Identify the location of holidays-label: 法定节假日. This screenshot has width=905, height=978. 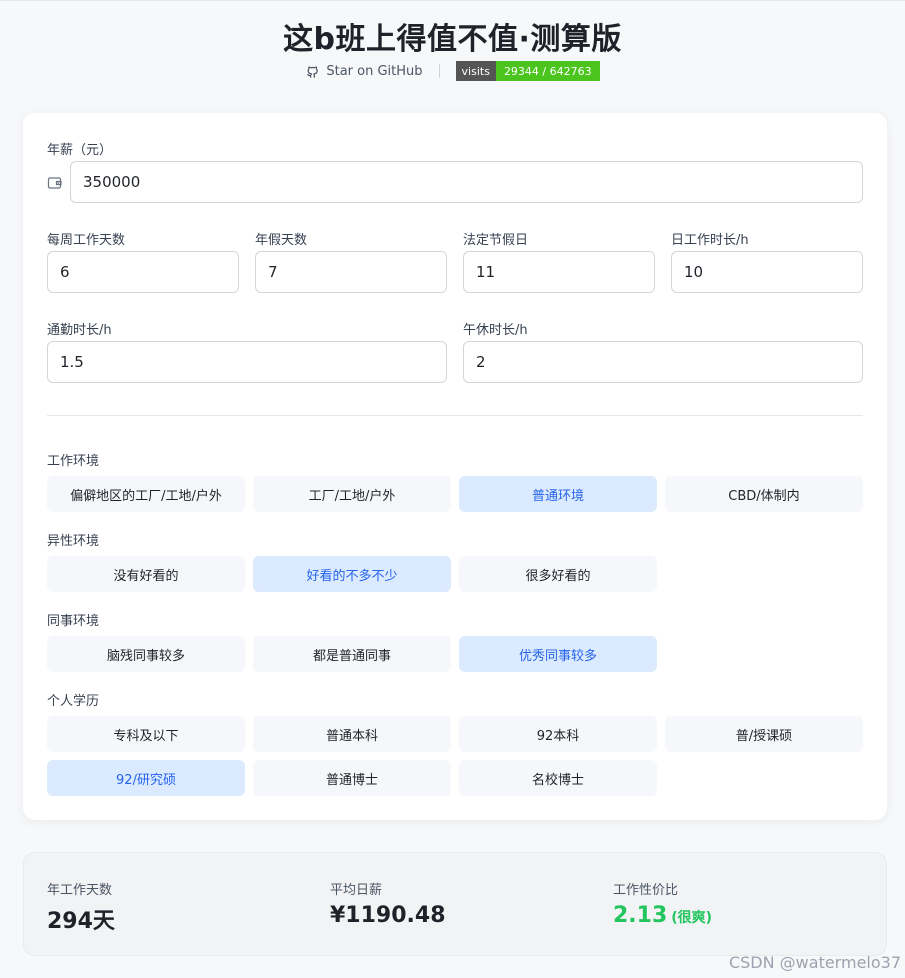
(496, 240).